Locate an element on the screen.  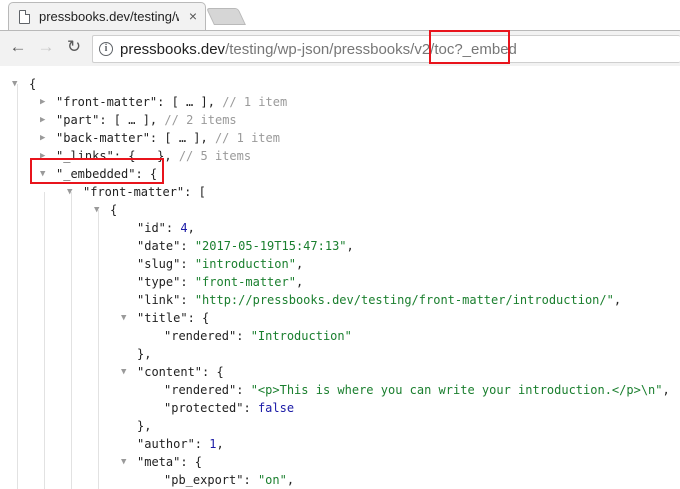
json-string: "introduction" is located at coordinates (245, 264).